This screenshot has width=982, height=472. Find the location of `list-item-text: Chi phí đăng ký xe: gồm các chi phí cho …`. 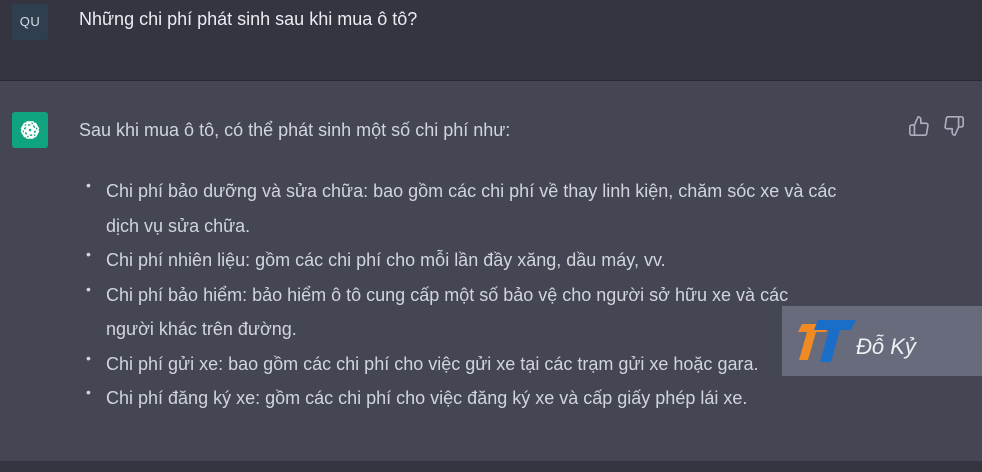

list-item-text: Chi phí đăng ký xe: gồm các chi phí cho … is located at coordinates (427, 398).